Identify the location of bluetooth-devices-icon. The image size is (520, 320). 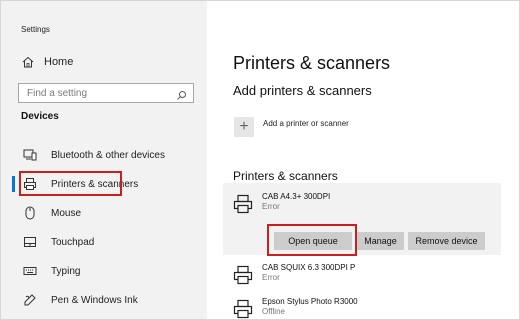
(30, 155).